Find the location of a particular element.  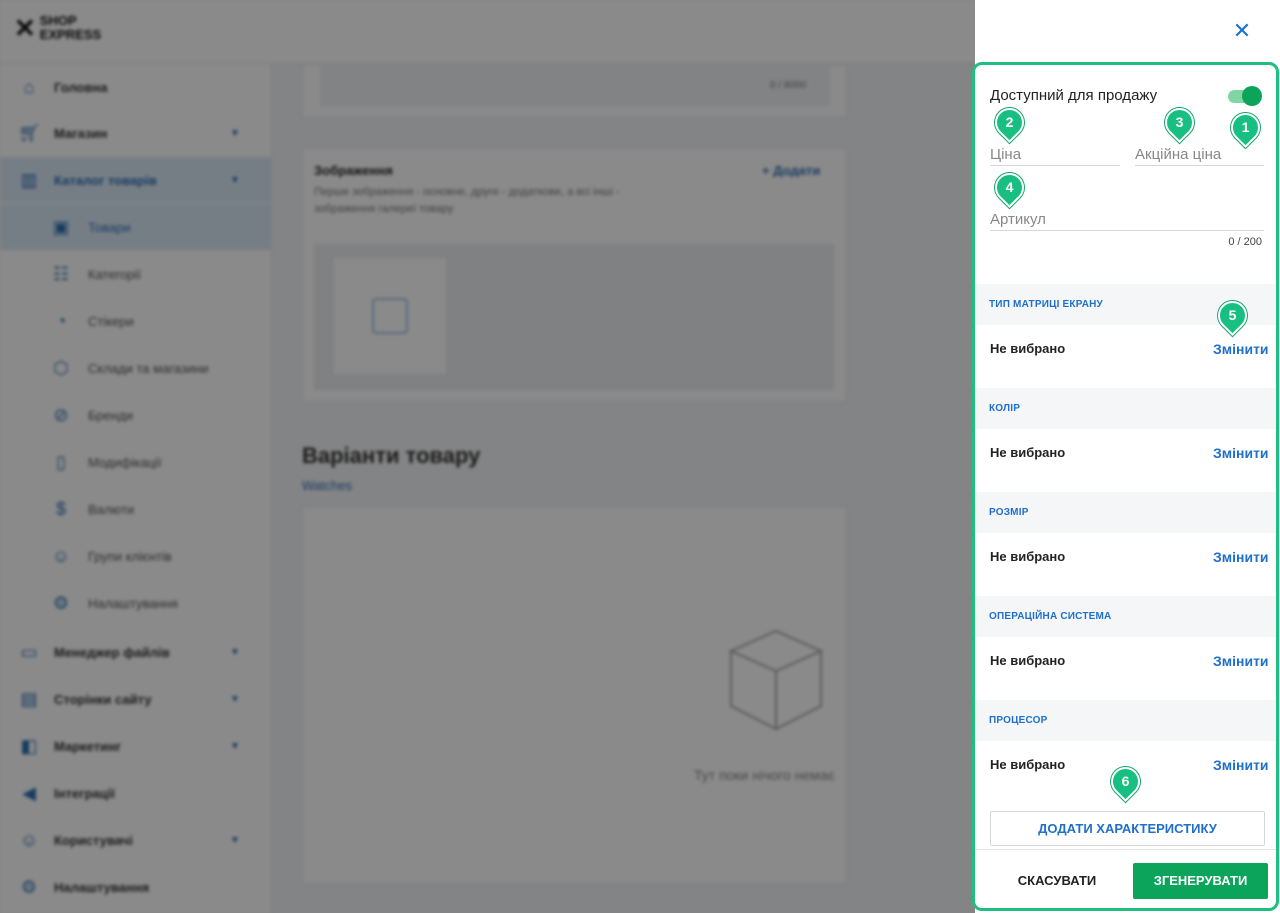

available-for-sale-label: Доступний для продажу is located at coordinates (1074, 95).